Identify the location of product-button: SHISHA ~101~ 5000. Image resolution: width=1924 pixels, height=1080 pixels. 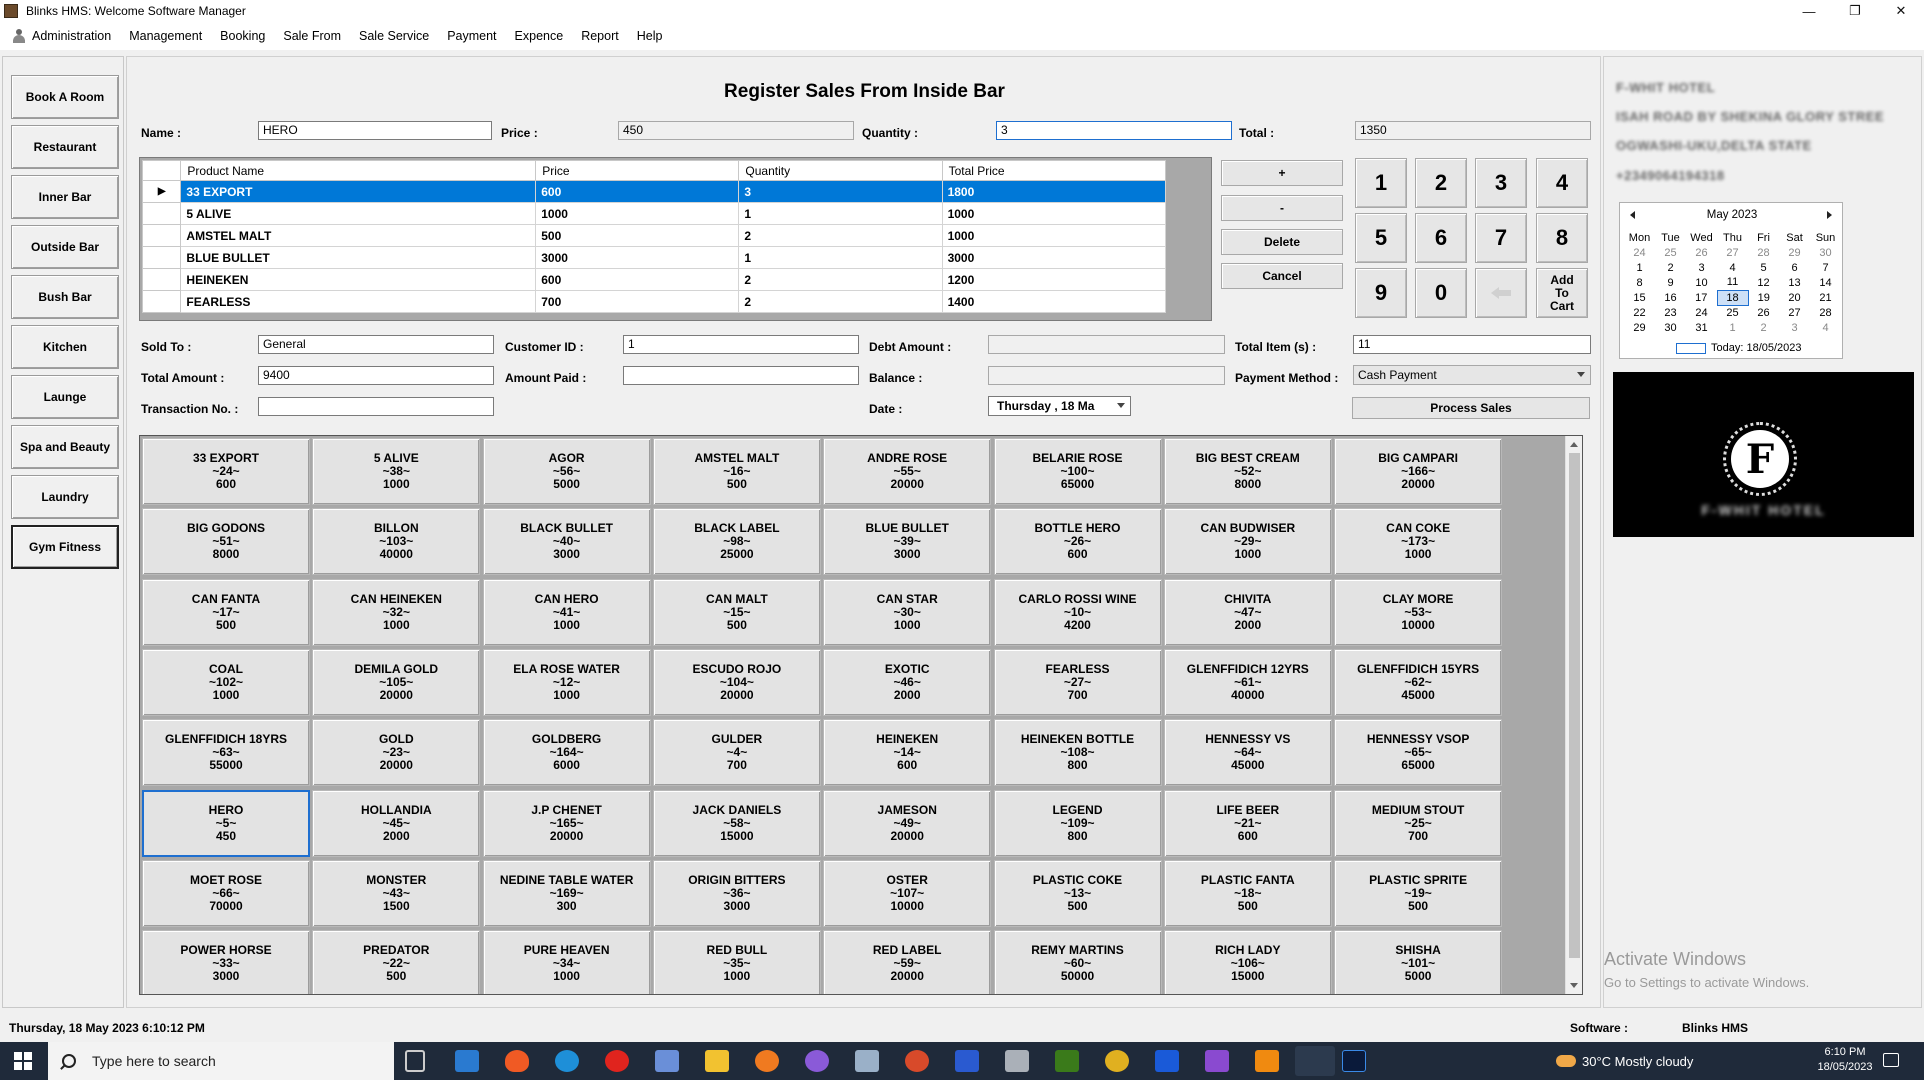
(1418, 962).